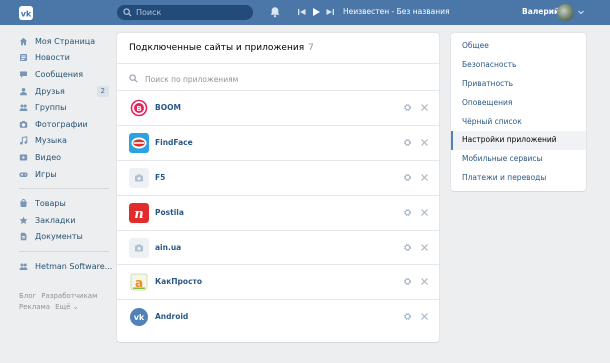 Image resolution: width=610 pixels, height=363 pixels. Describe the element at coordinates (518, 103) in the screenshot. I see `settings-menu-notifications: Оповещения` at that location.